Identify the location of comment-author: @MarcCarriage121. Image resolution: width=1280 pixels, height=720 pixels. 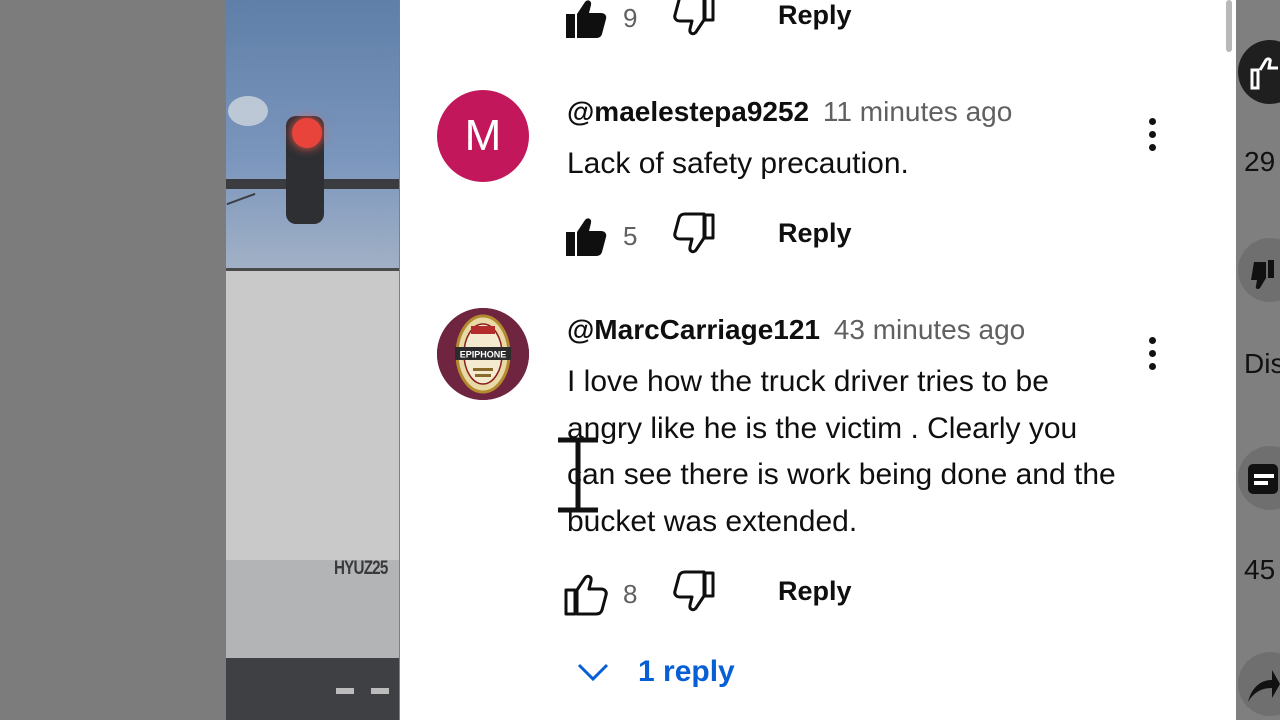
(693, 329).